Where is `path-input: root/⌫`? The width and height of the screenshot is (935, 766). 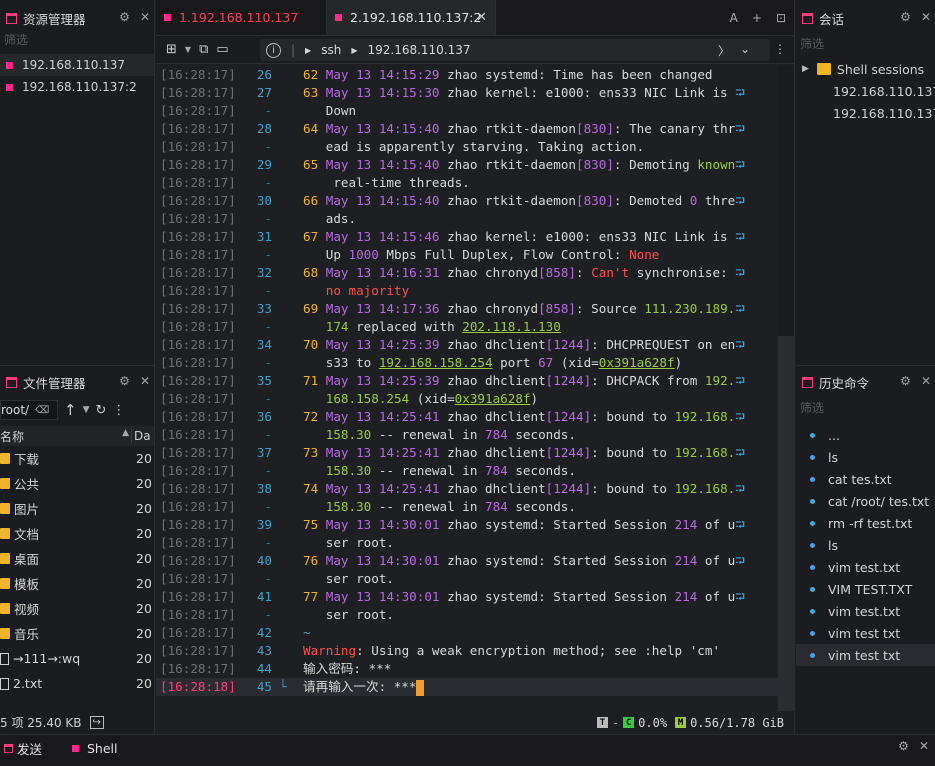 path-input: root/⌫ is located at coordinates (29, 410).